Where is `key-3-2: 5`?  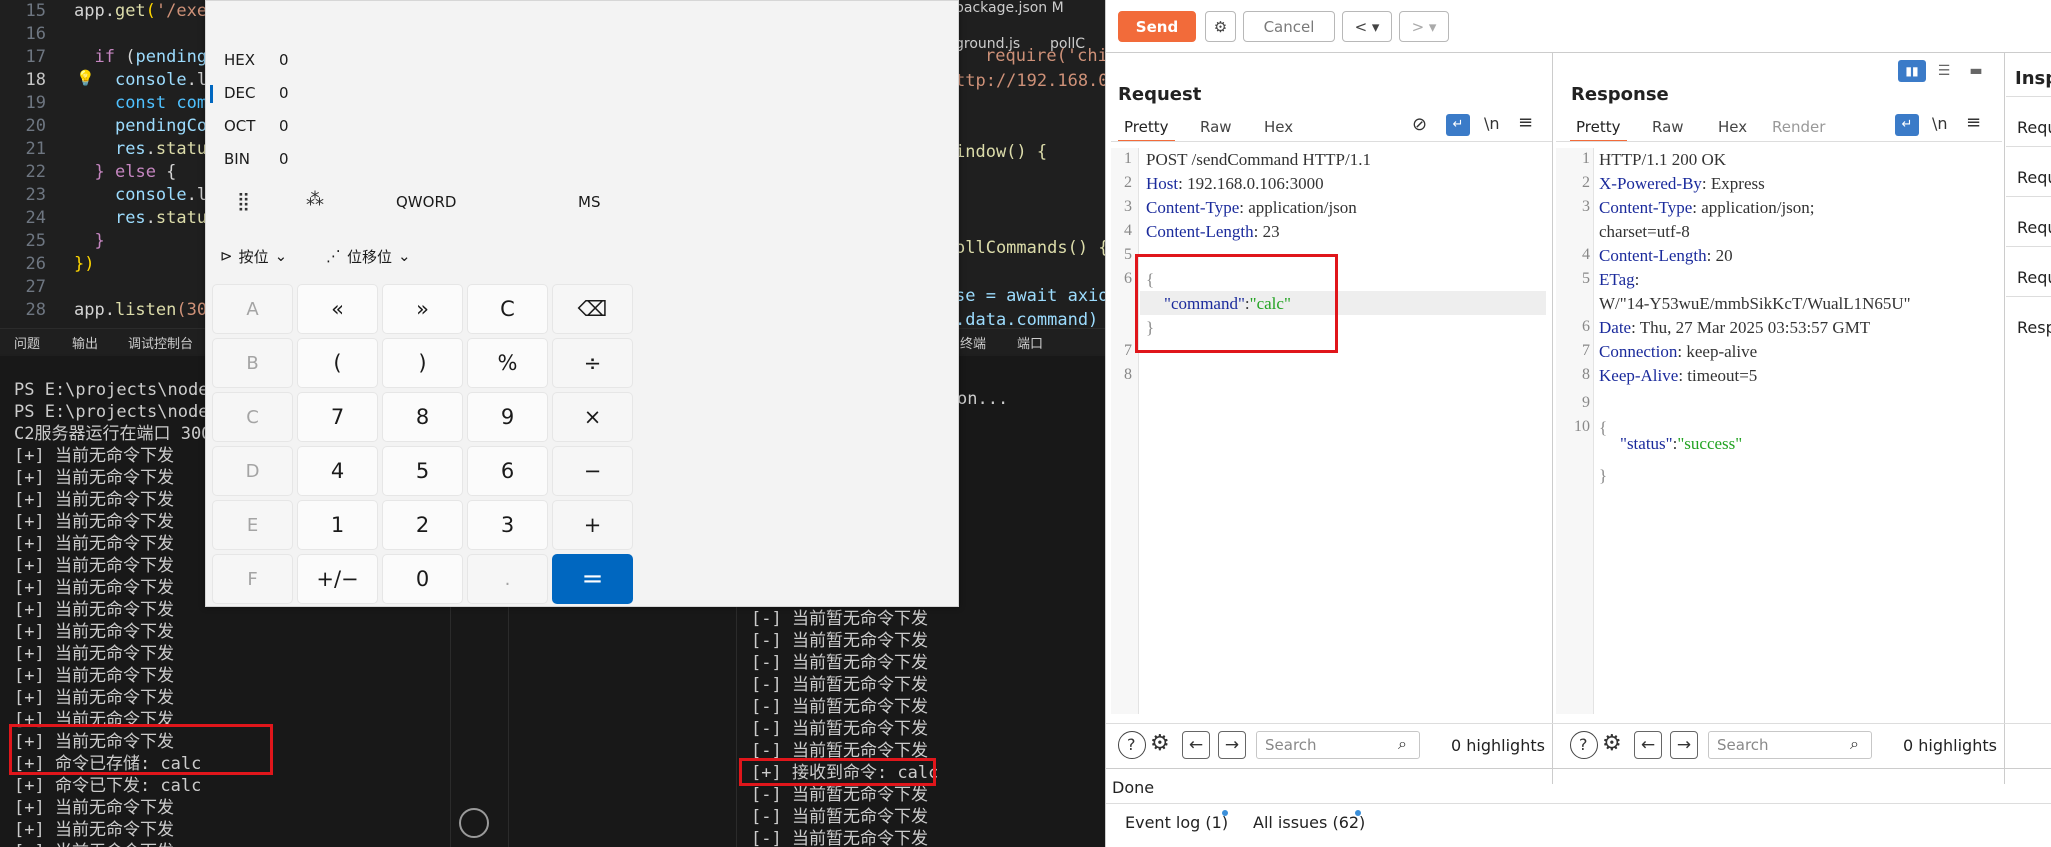 key-3-2: 5 is located at coordinates (422, 471).